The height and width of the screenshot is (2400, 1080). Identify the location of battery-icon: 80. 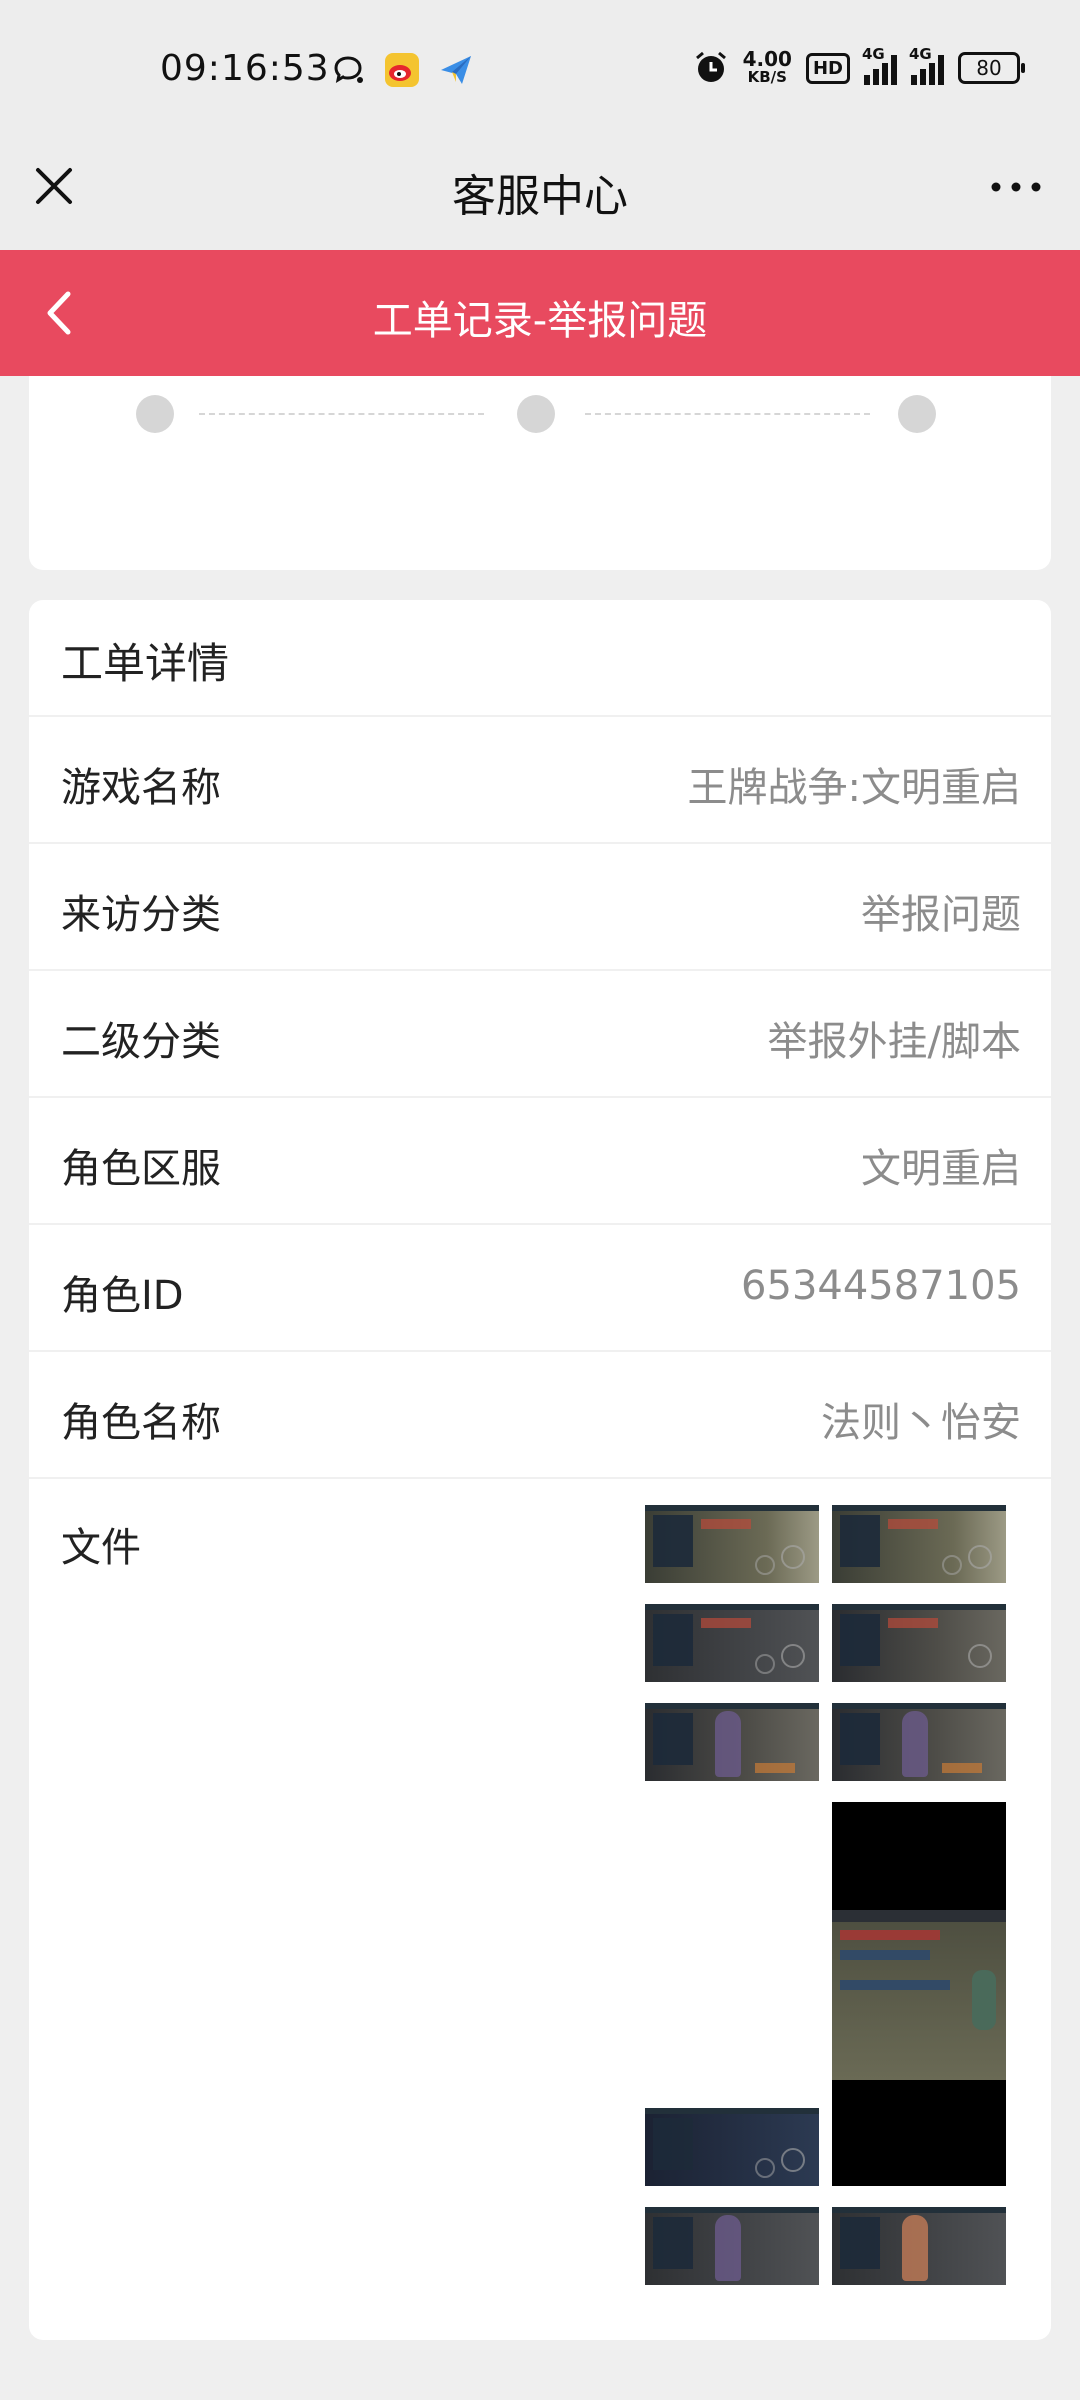
(991, 68).